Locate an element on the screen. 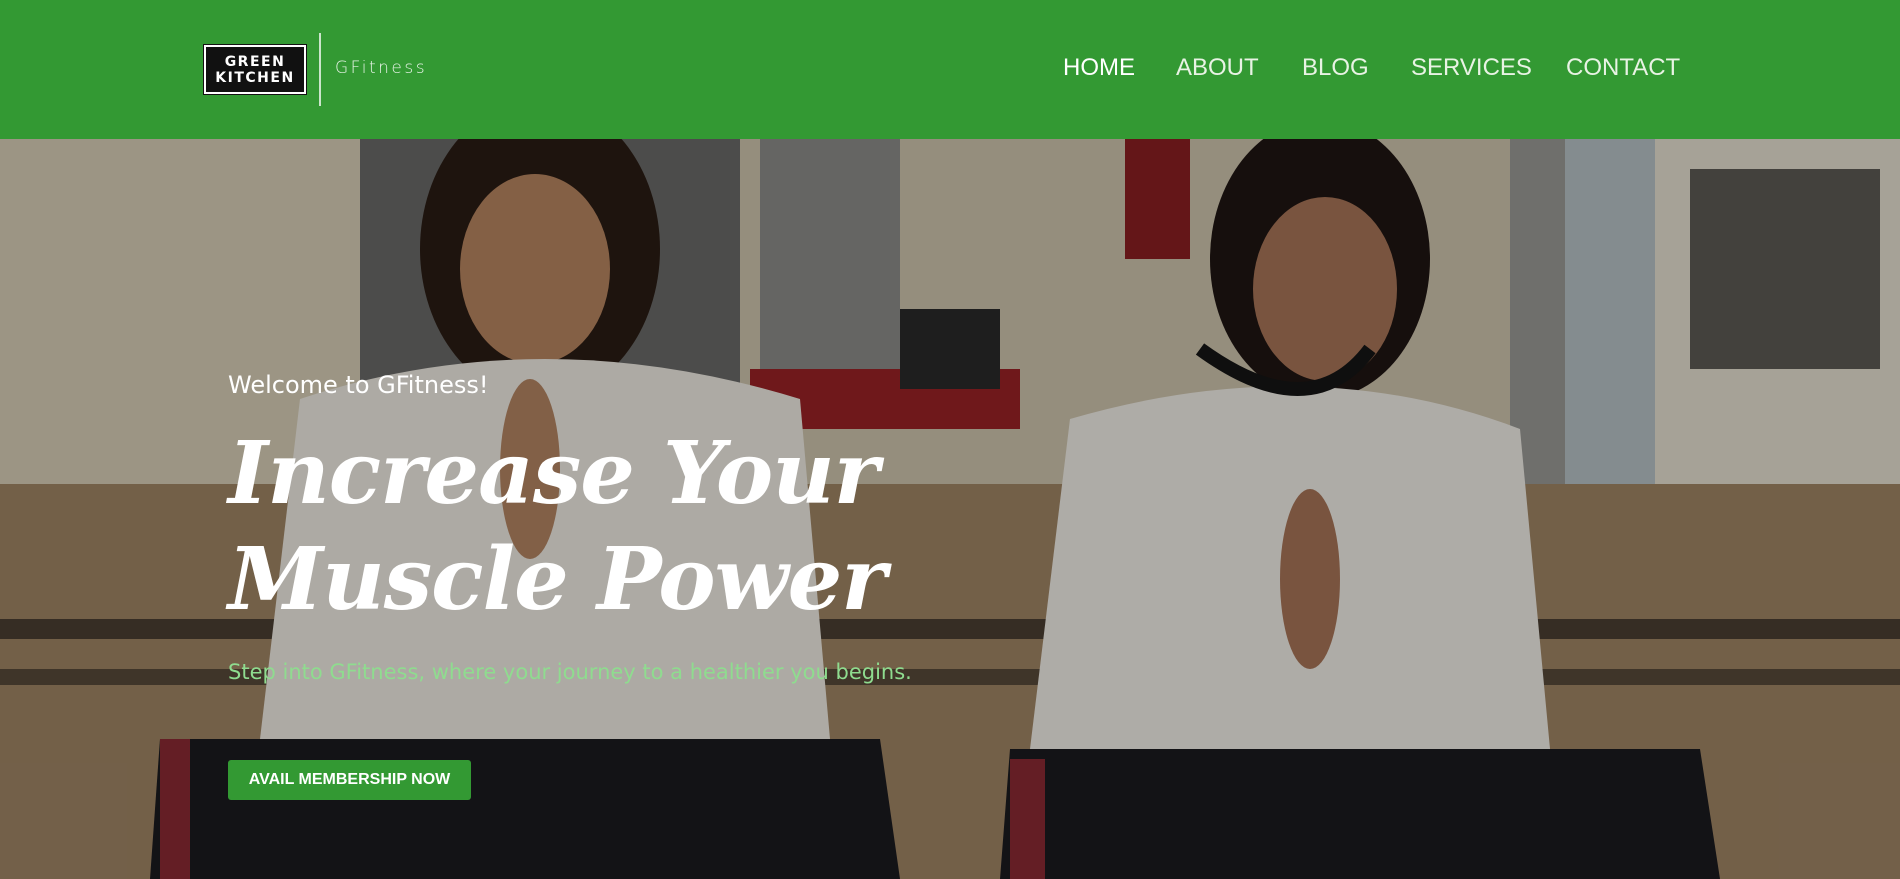 Image resolution: width=1900 pixels, height=879 pixels. hero-headline-line-2: Muscle Power is located at coordinates (557, 579).